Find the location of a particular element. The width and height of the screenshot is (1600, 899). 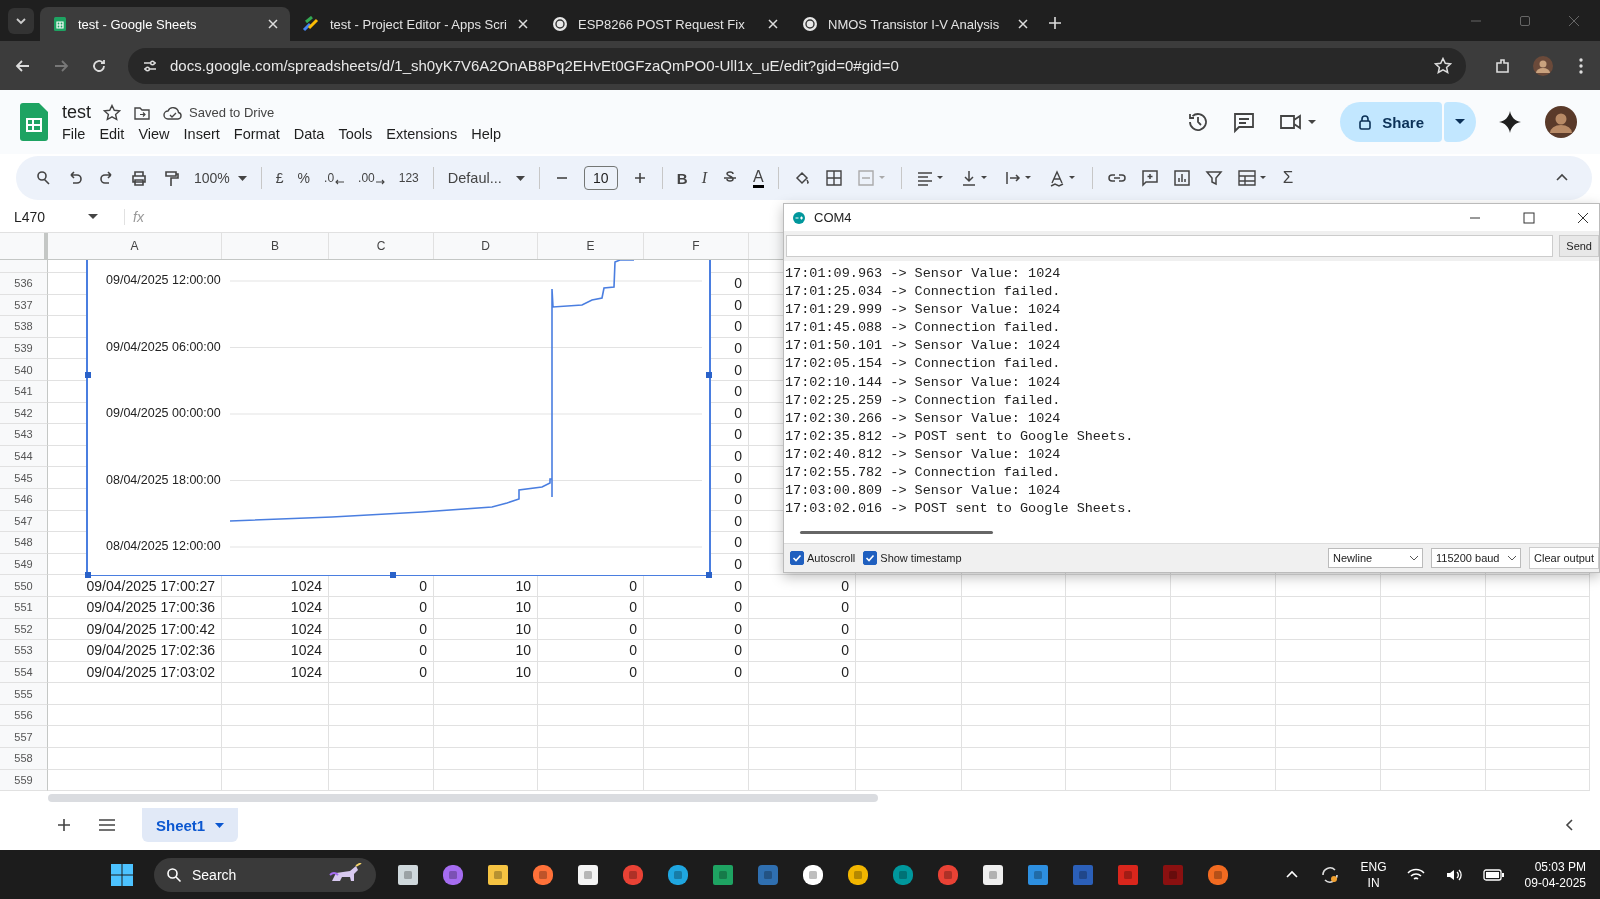

row-header: 541 is located at coordinates (24, 391).